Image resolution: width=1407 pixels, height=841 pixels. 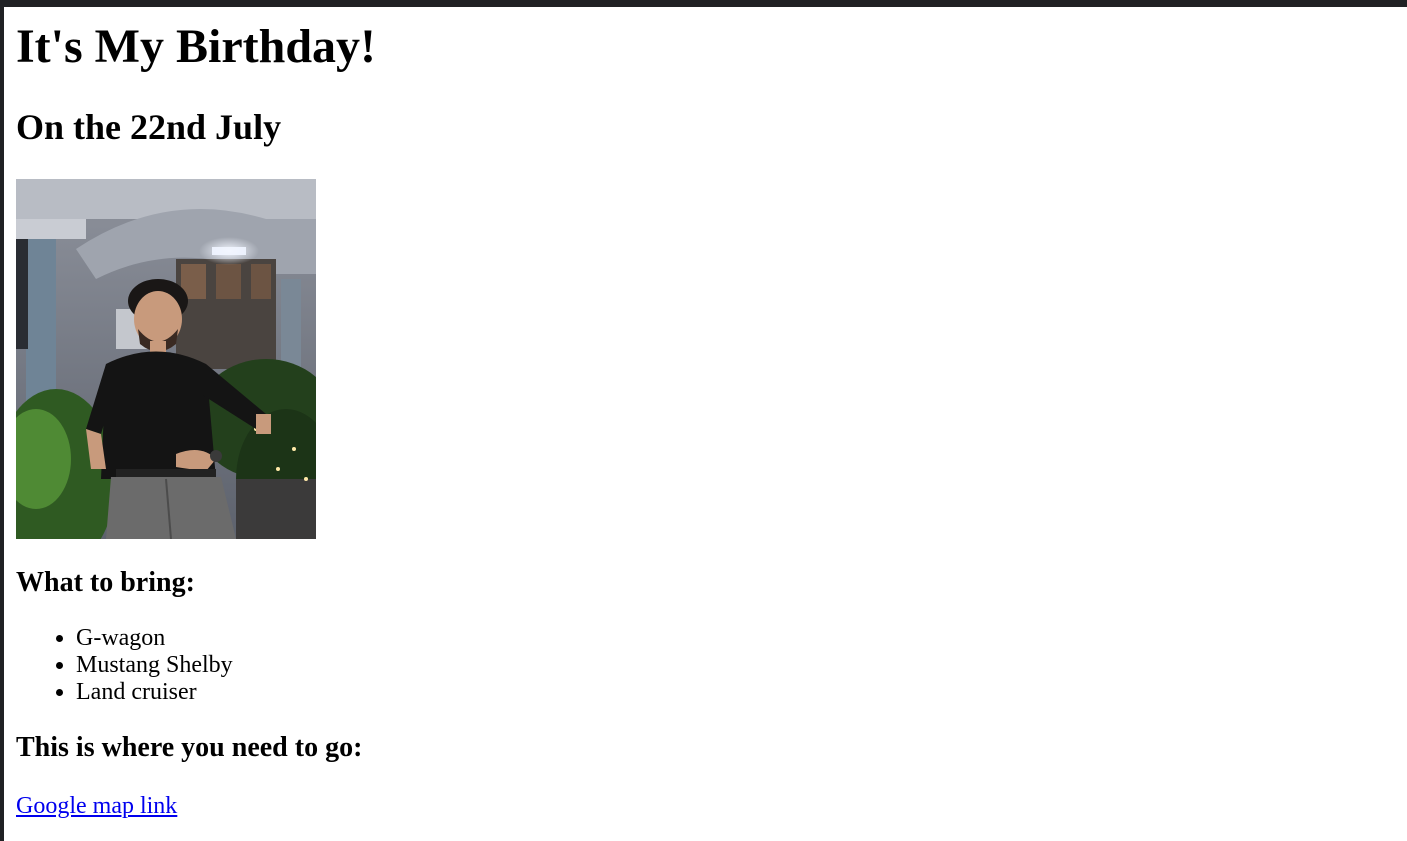 I want to click on bring-list: G-wagon Mustang Shelby Land cruiser, so click(x=706, y=665).